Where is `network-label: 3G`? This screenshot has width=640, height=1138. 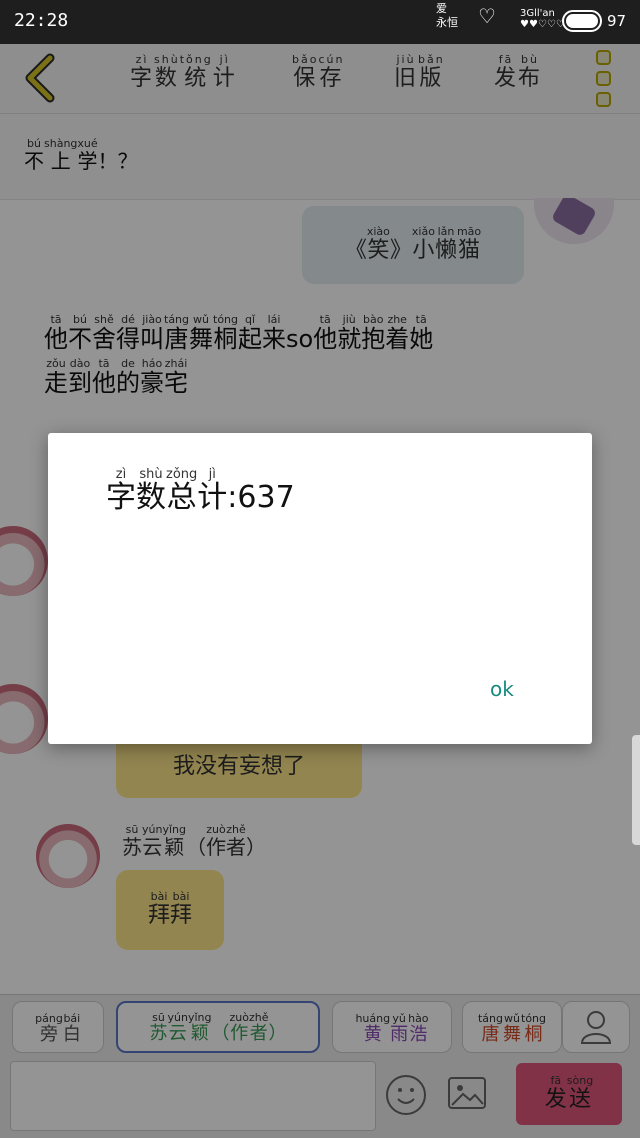
network-label: 3G is located at coordinates (527, 13).